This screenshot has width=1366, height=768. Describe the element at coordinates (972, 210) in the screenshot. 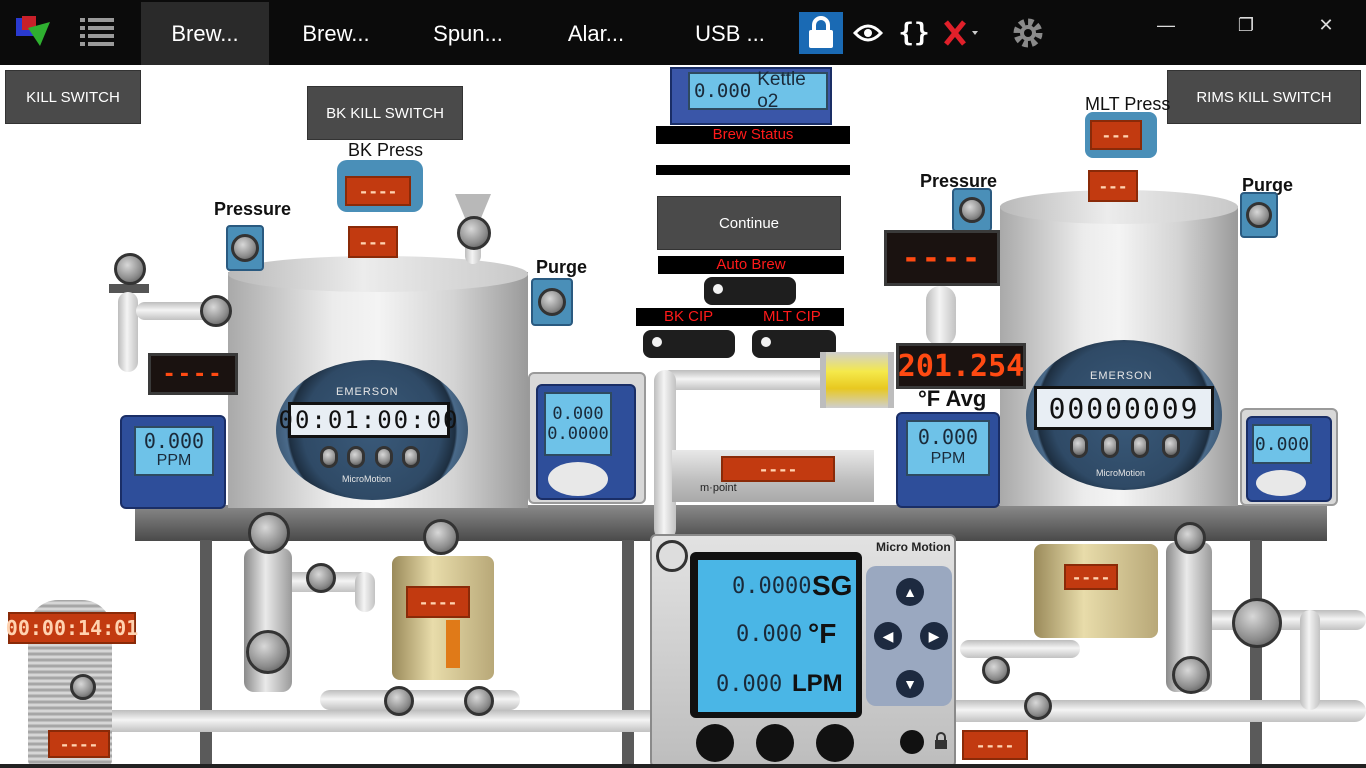

I see `pressure-sensor-right` at that location.